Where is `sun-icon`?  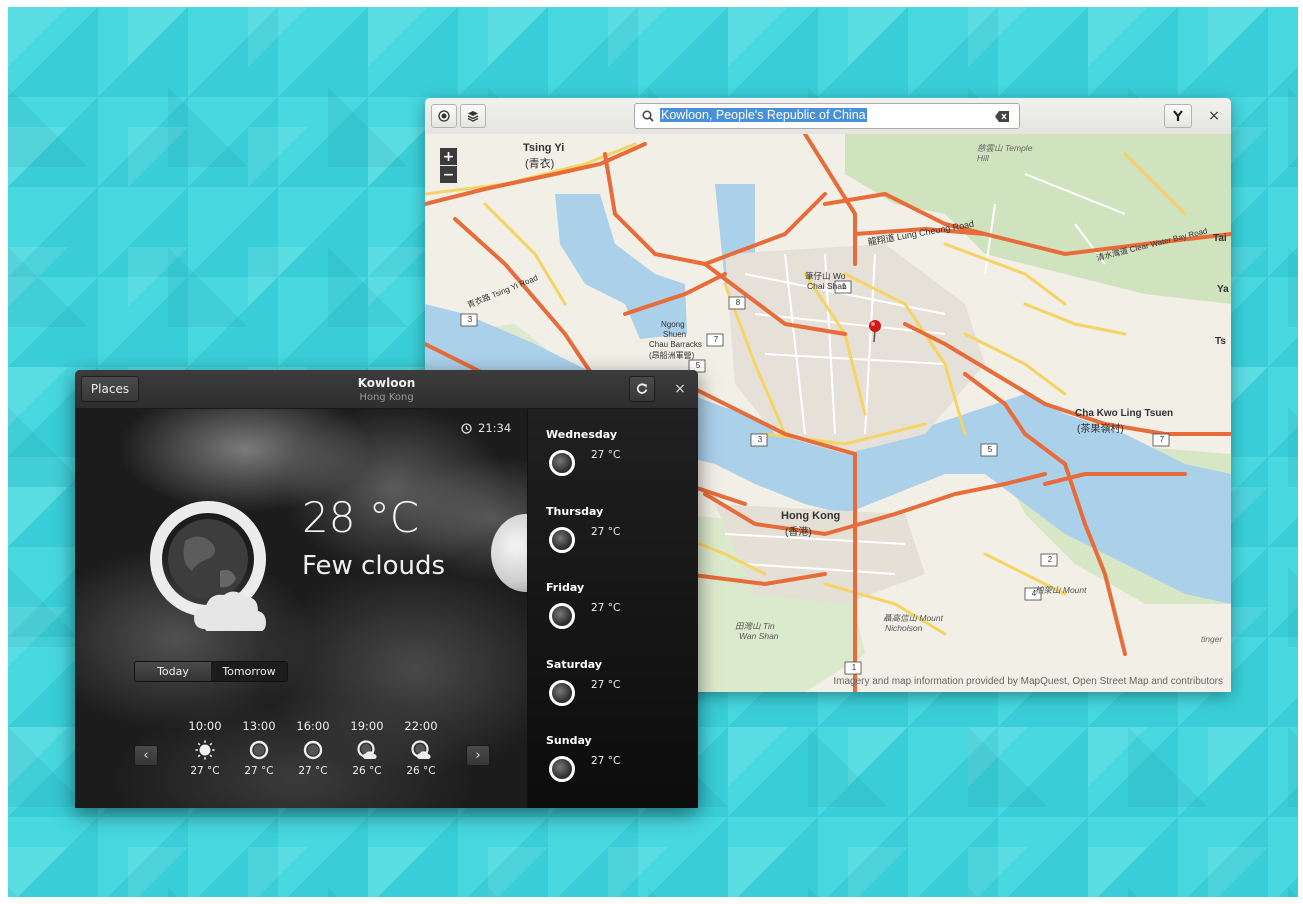 sun-icon is located at coordinates (205, 750).